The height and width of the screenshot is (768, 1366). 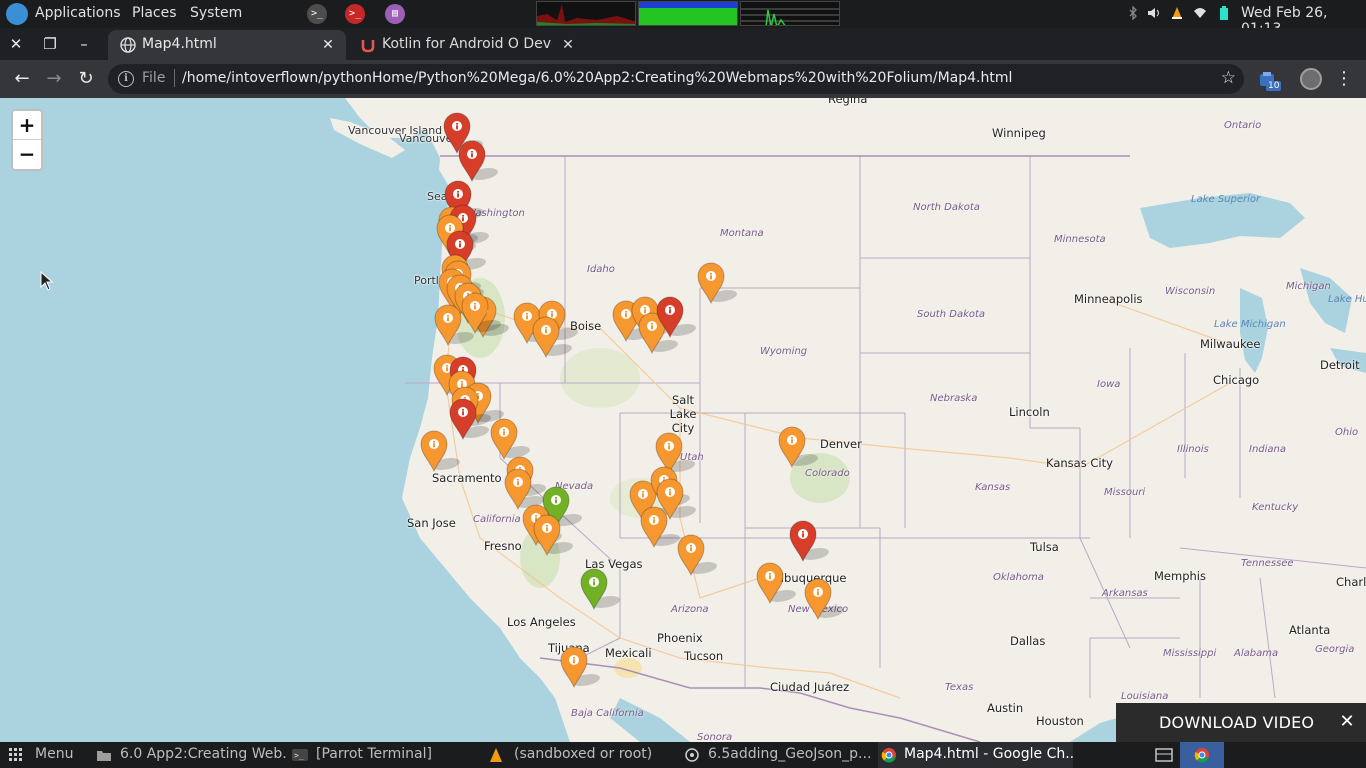 What do you see at coordinates (1060, 721) in the screenshot?
I see `city-label: Houston` at bounding box center [1060, 721].